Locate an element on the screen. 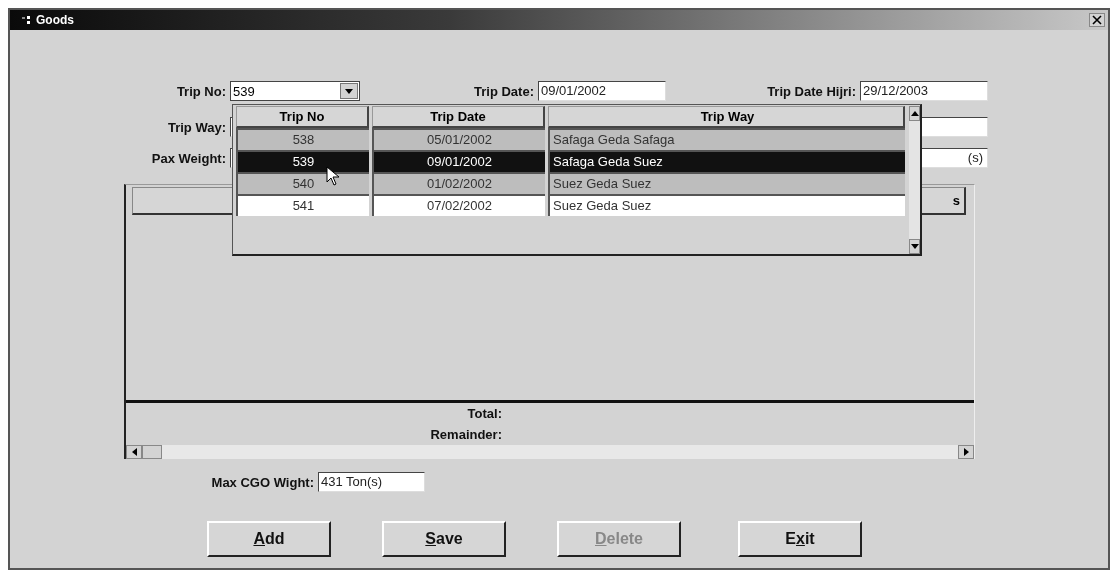 The width and height of the screenshot is (1116, 578). trip-row: 538 05/01/2002 Safaga Geda Safaga is located at coordinates (570, 139).